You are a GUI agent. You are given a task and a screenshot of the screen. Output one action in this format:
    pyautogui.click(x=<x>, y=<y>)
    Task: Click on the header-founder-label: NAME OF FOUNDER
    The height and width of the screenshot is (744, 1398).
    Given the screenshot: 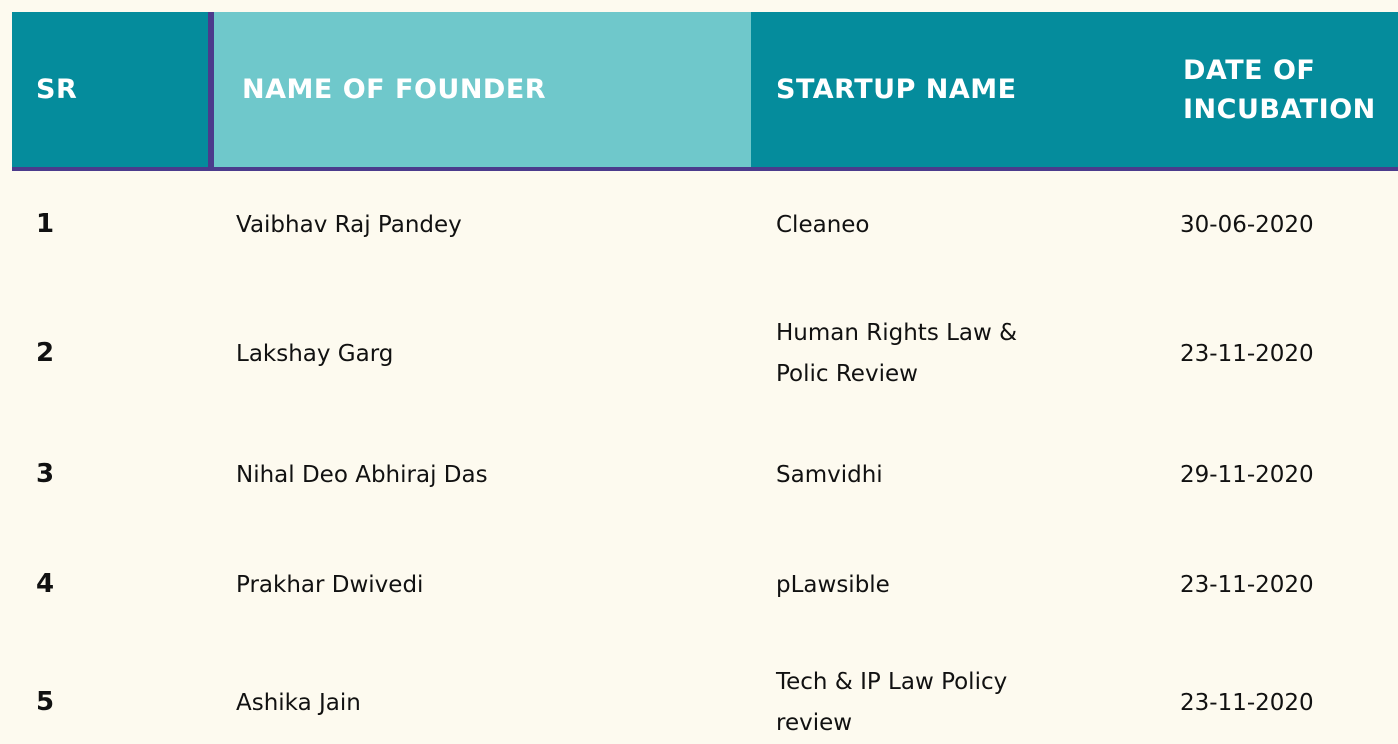 What is the action you would take?
    pyautogui.click(x=394, y=89)
    